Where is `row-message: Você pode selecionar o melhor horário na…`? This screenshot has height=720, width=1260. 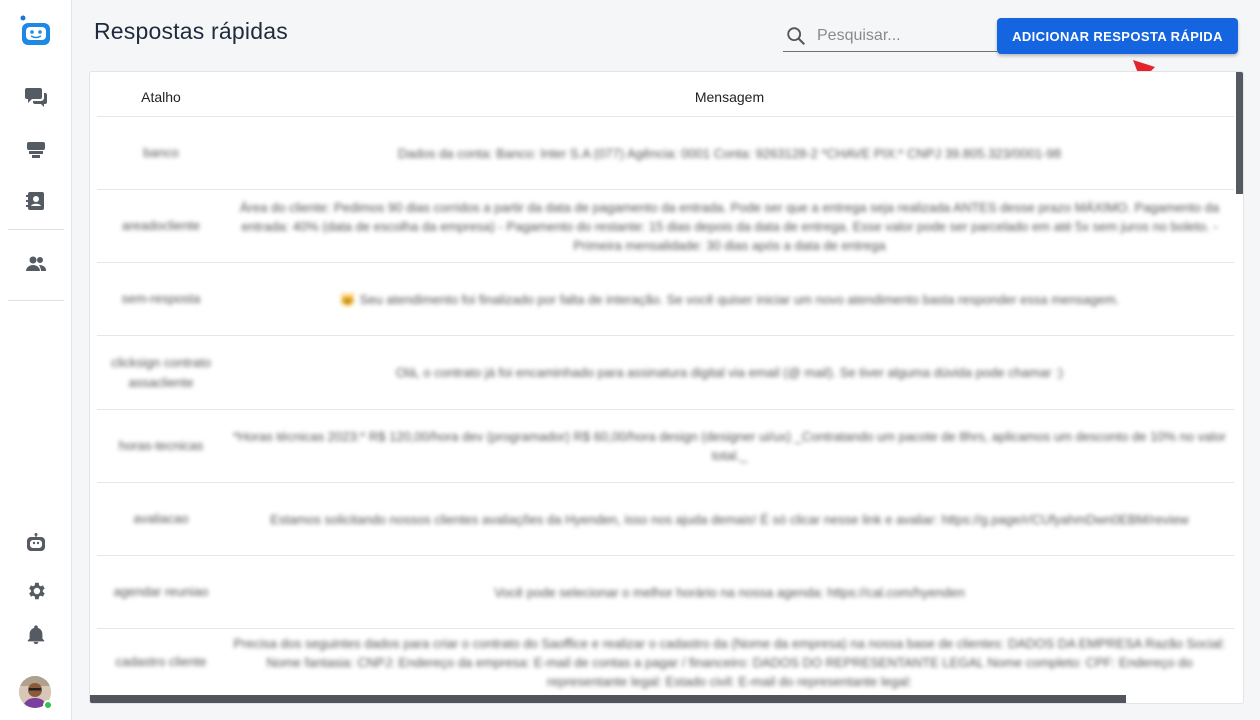 row-message: Você pode selecionar o melhor horário na… is located at coordinates (729, 592).